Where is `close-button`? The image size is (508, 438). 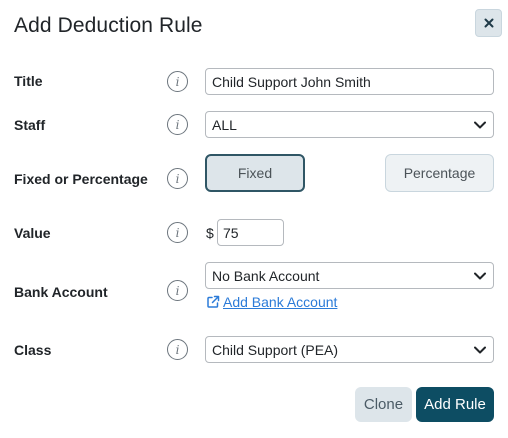 close-button is located at coordinates (488, 23).